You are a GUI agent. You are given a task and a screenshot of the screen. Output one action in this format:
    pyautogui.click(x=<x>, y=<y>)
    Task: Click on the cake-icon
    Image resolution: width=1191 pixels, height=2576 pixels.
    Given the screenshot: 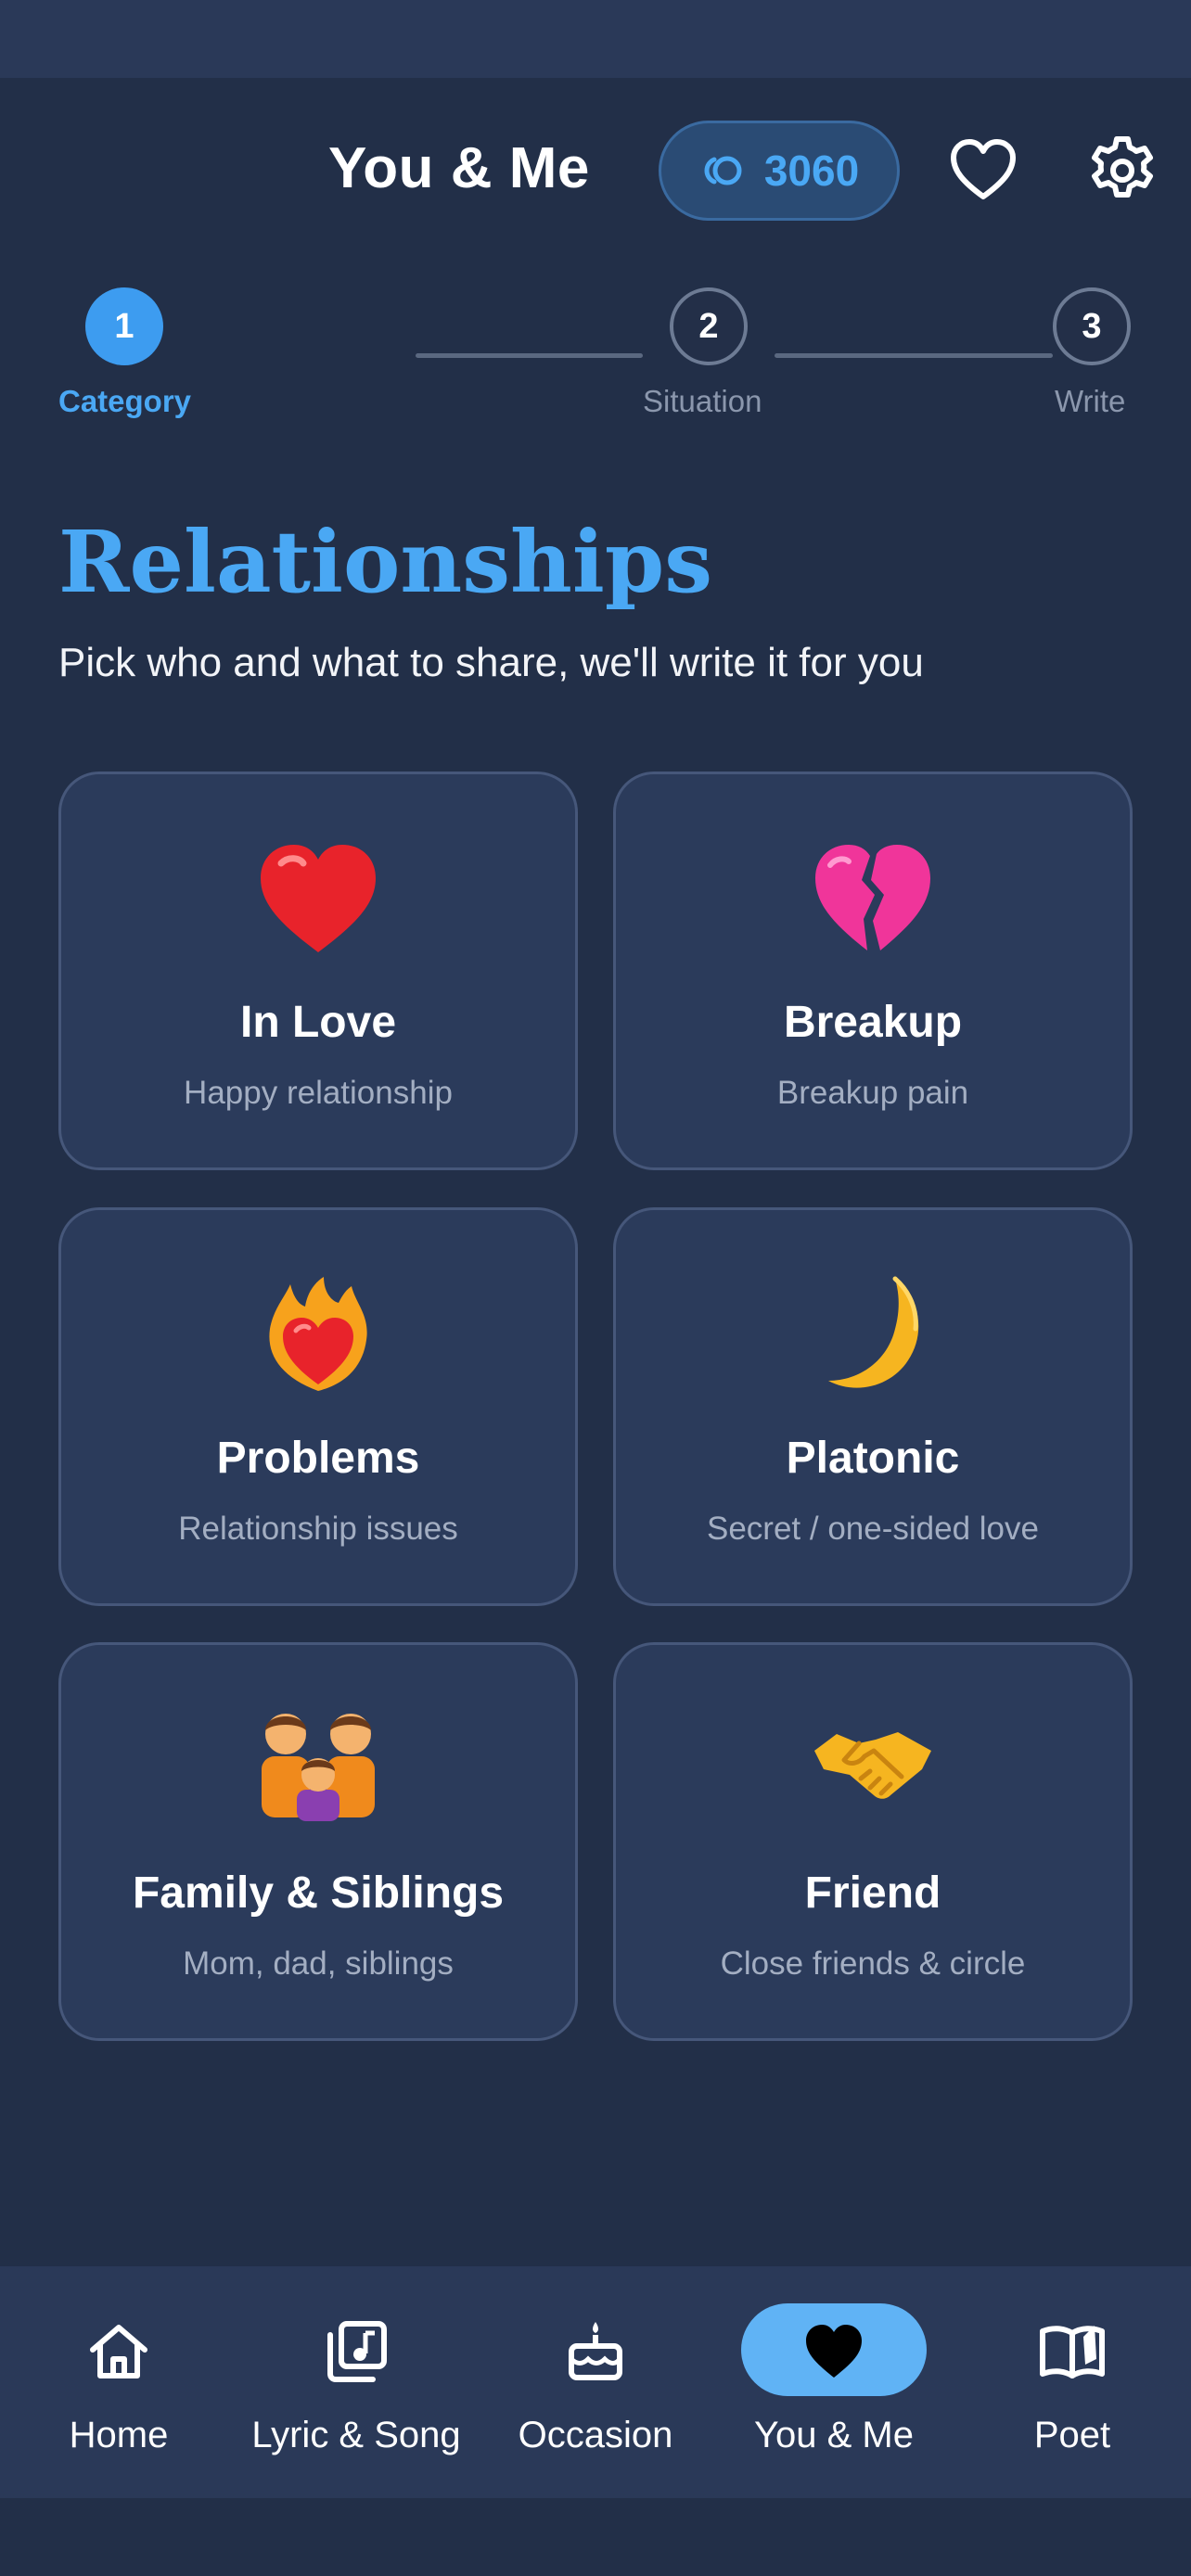 What is the action you would take?
    pyautogui.click(x=595, y=2351)
    